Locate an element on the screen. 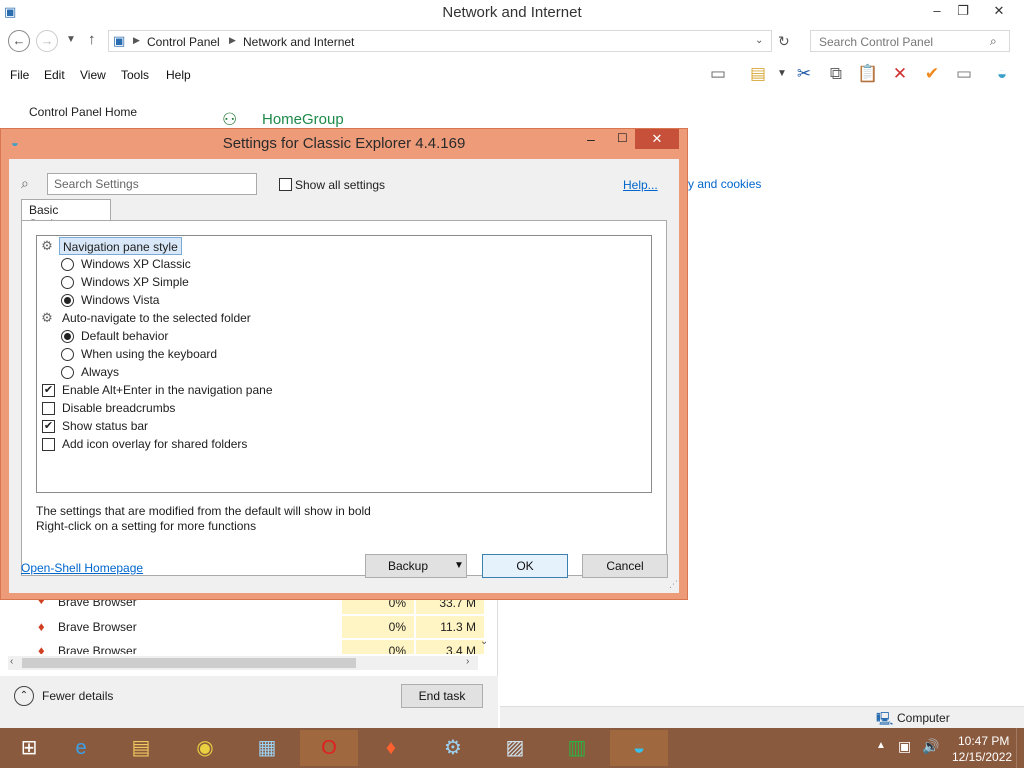 Image resolution: width=1024 pixels, height=768 pixels. control-panel-home-link: Control Panel Home is located at coordinates (83, 112).